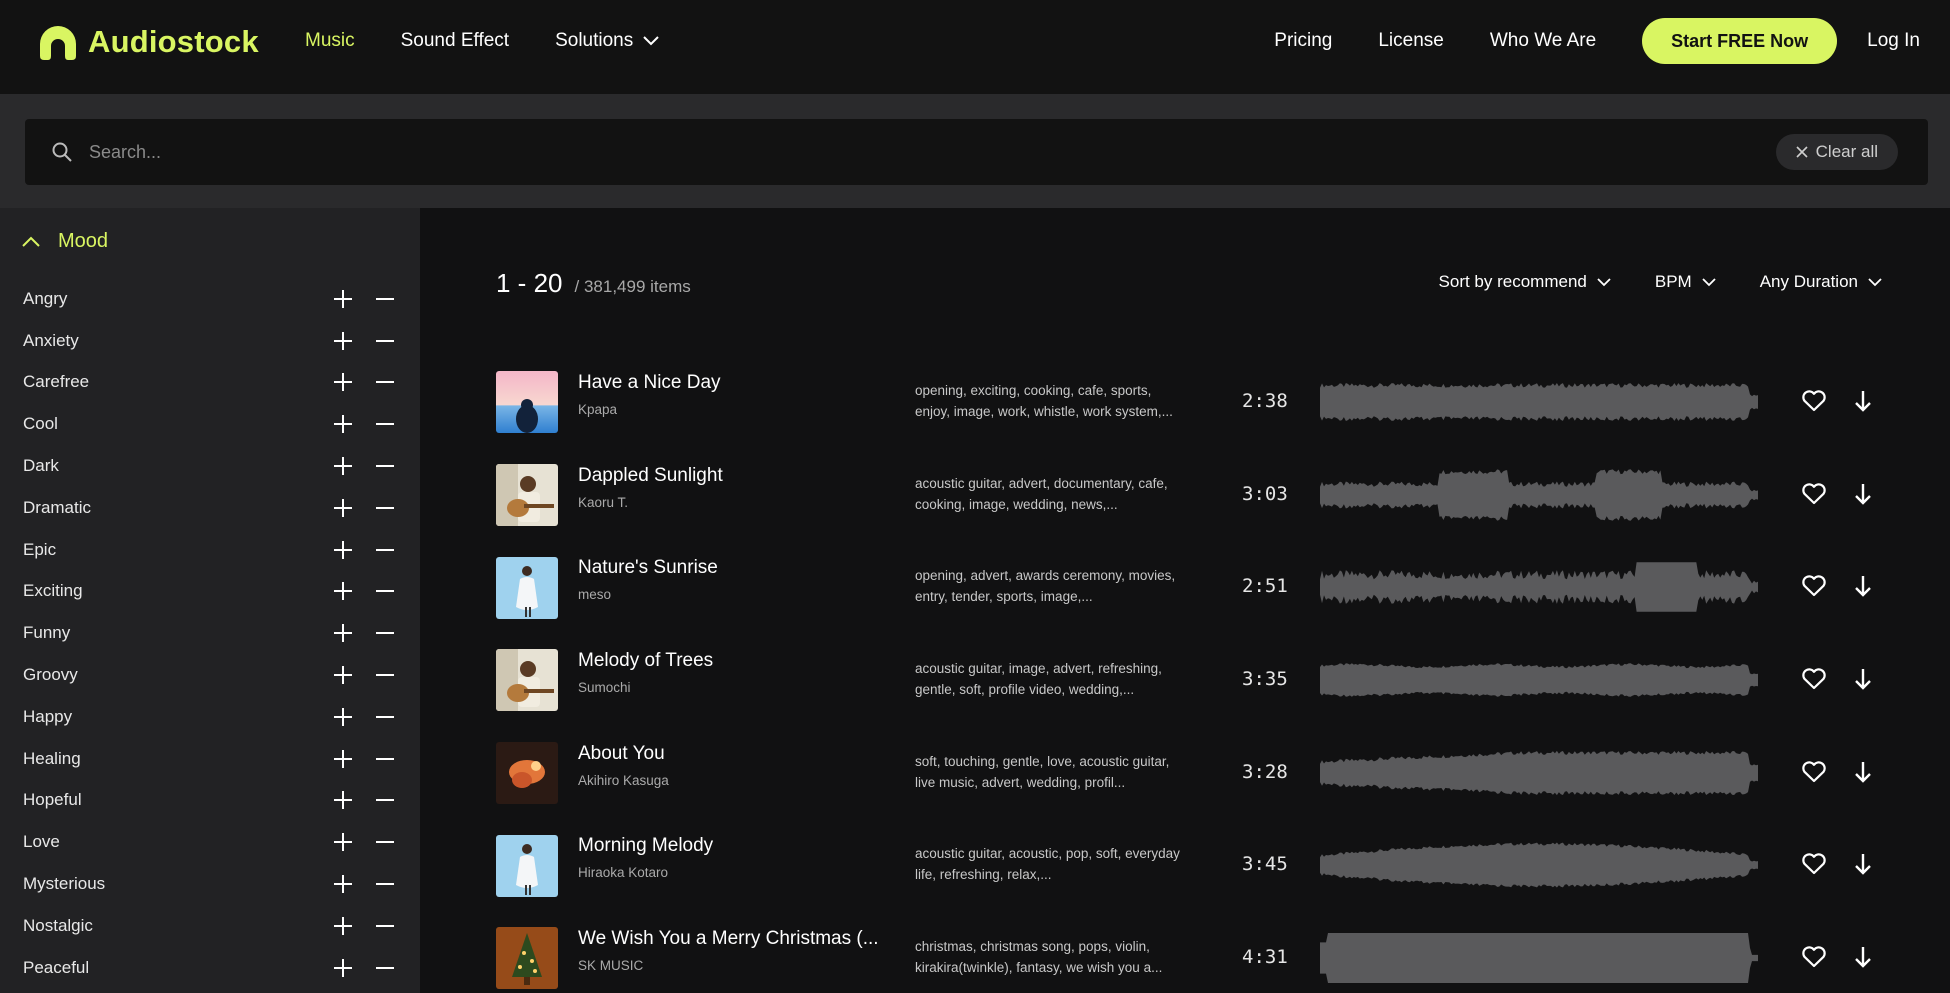 Image resolution: width=1950 pixels, height=993 pixels. Describe the element at coordinates (1303, 41) in the screenshot. I see `nav-pricing: Pricing` at that location.